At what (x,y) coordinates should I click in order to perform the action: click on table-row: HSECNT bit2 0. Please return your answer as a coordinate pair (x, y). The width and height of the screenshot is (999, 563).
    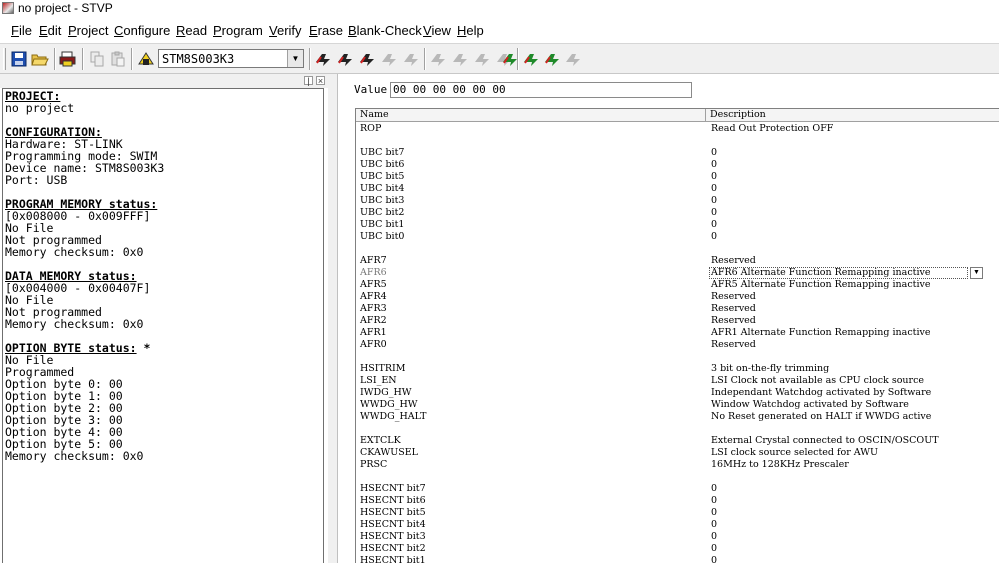
    Looking at the image, I should click on (677, 549).